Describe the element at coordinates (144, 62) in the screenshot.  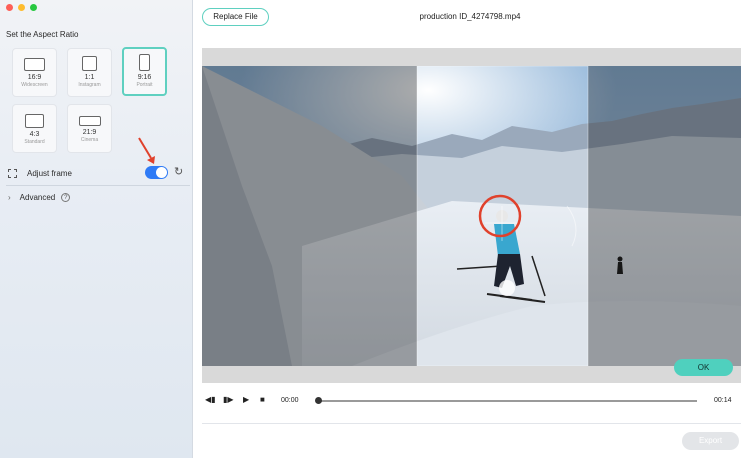
I see `portrait-ratio-icon` at that location.